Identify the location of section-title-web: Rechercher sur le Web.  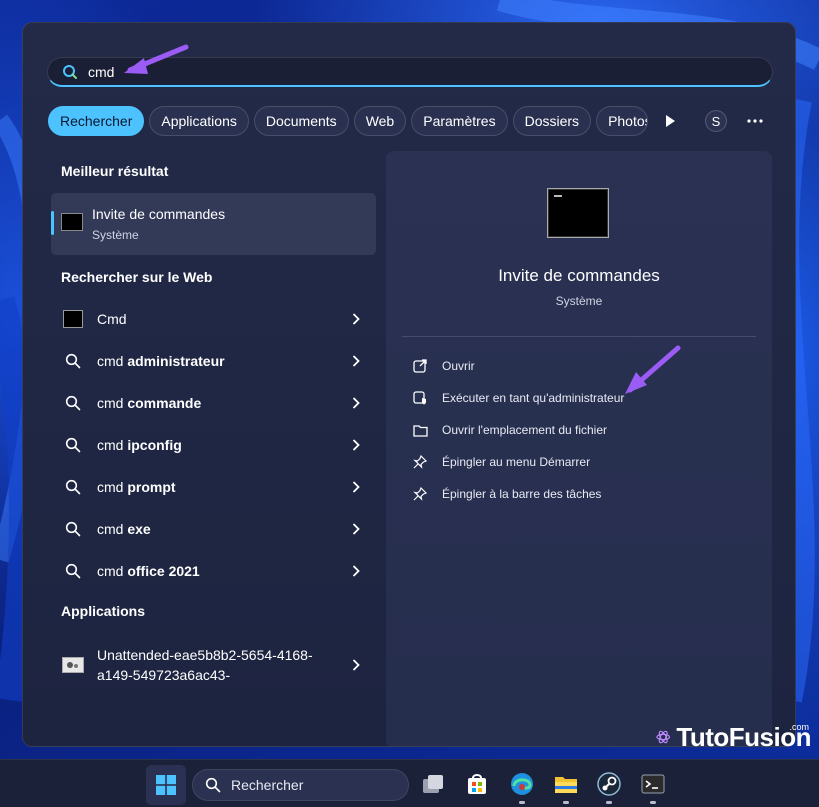
(137, 277).